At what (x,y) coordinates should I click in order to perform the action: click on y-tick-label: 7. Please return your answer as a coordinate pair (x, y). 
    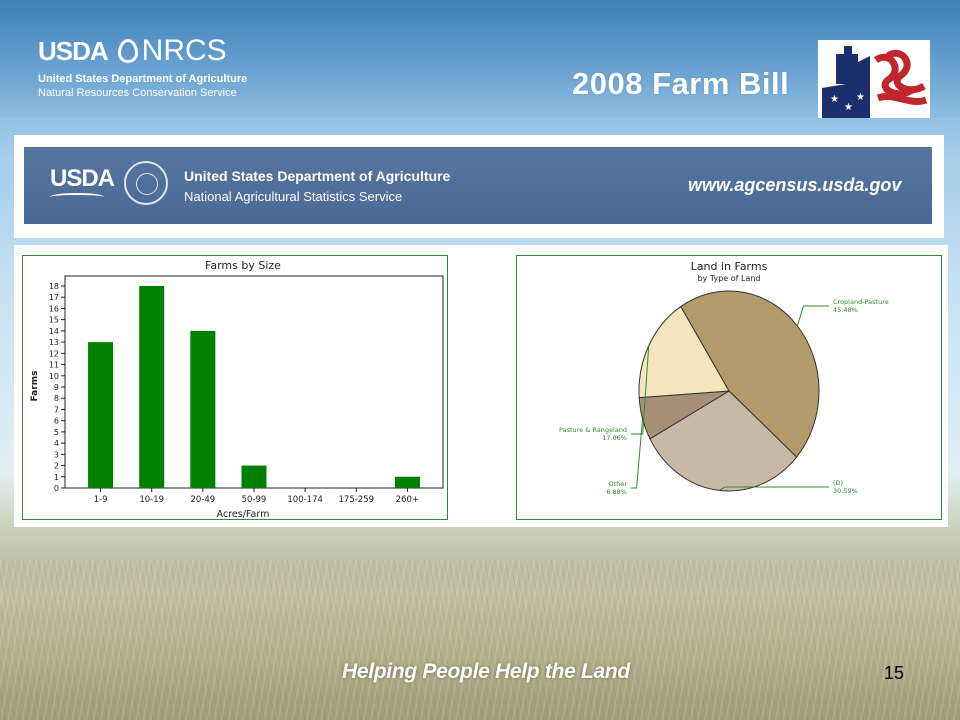
    Looking at the image, I should click on (56, 409).